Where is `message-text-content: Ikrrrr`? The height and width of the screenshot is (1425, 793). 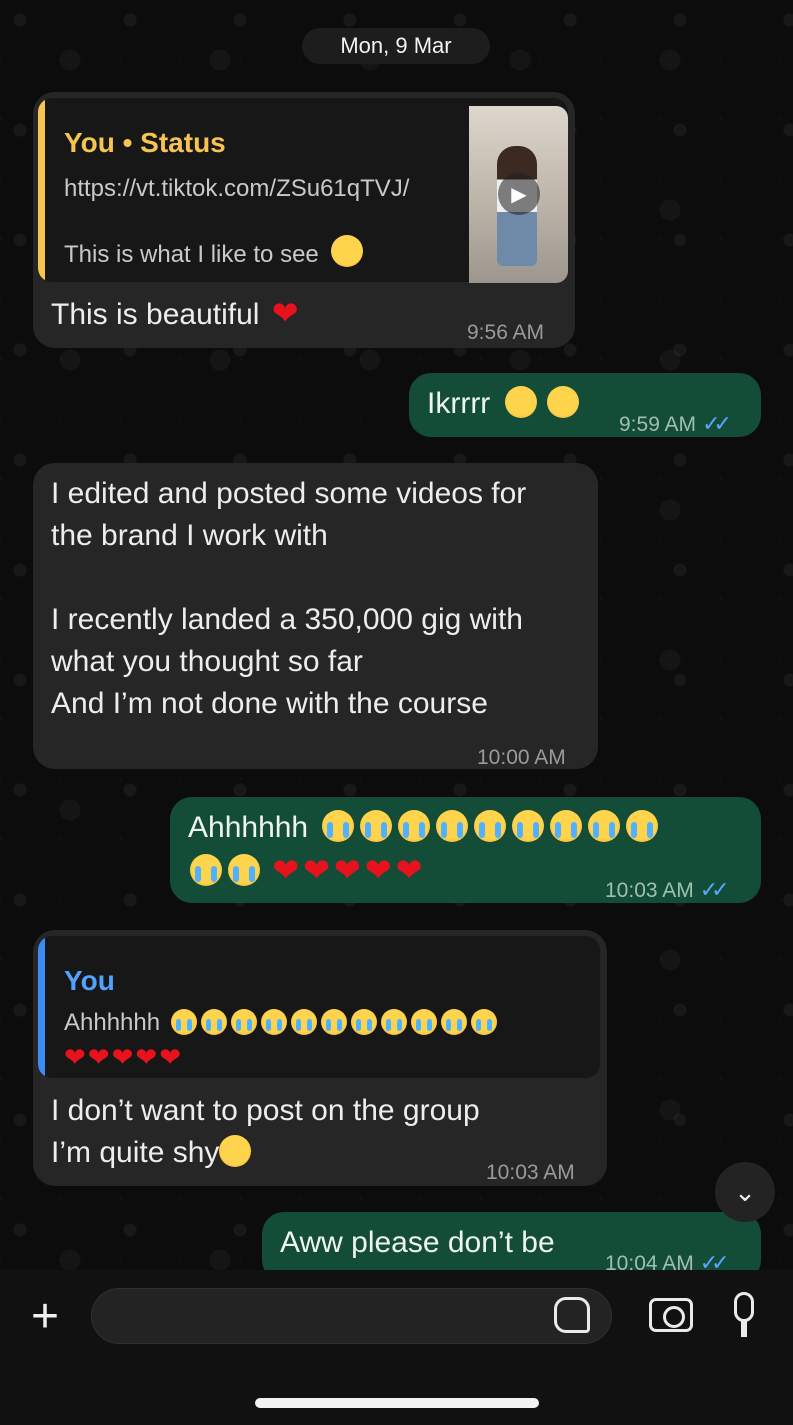
message-text-content: Ikrrrr is located at coordinates (459, 403).